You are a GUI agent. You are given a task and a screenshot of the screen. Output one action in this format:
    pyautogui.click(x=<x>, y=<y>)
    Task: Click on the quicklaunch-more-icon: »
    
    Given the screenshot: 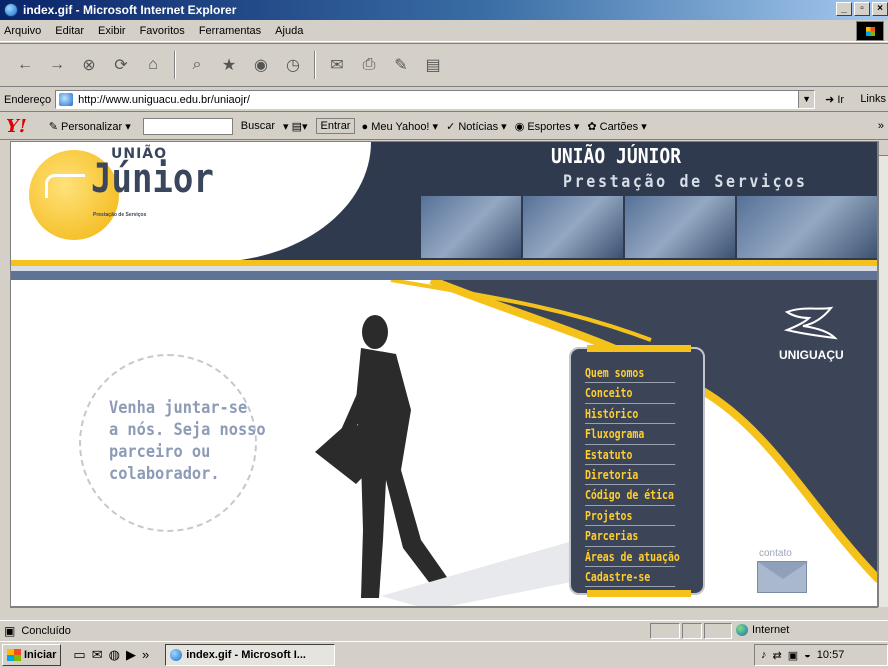 What is the action you would take?
    pyautogui.click(x=145, y=655)
    